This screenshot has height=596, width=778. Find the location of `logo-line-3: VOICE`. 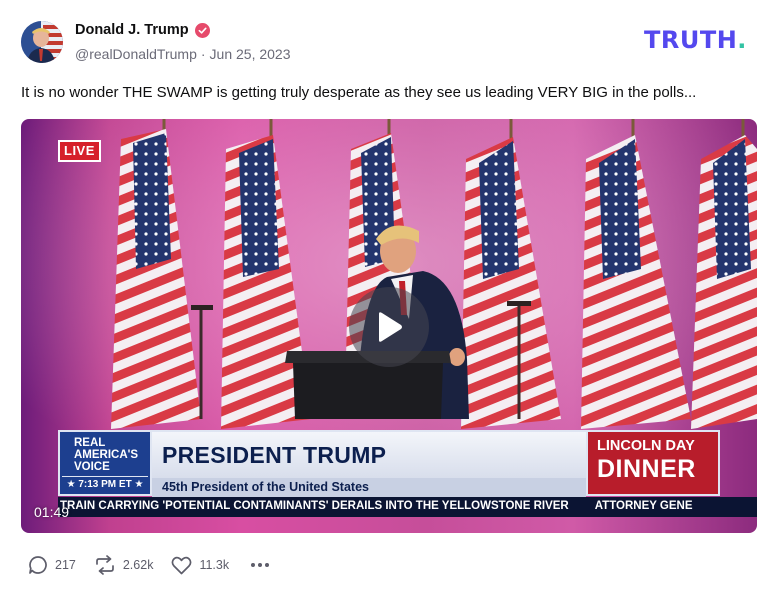

logo-line-3: VOICE is located at coordinates (92, 467).